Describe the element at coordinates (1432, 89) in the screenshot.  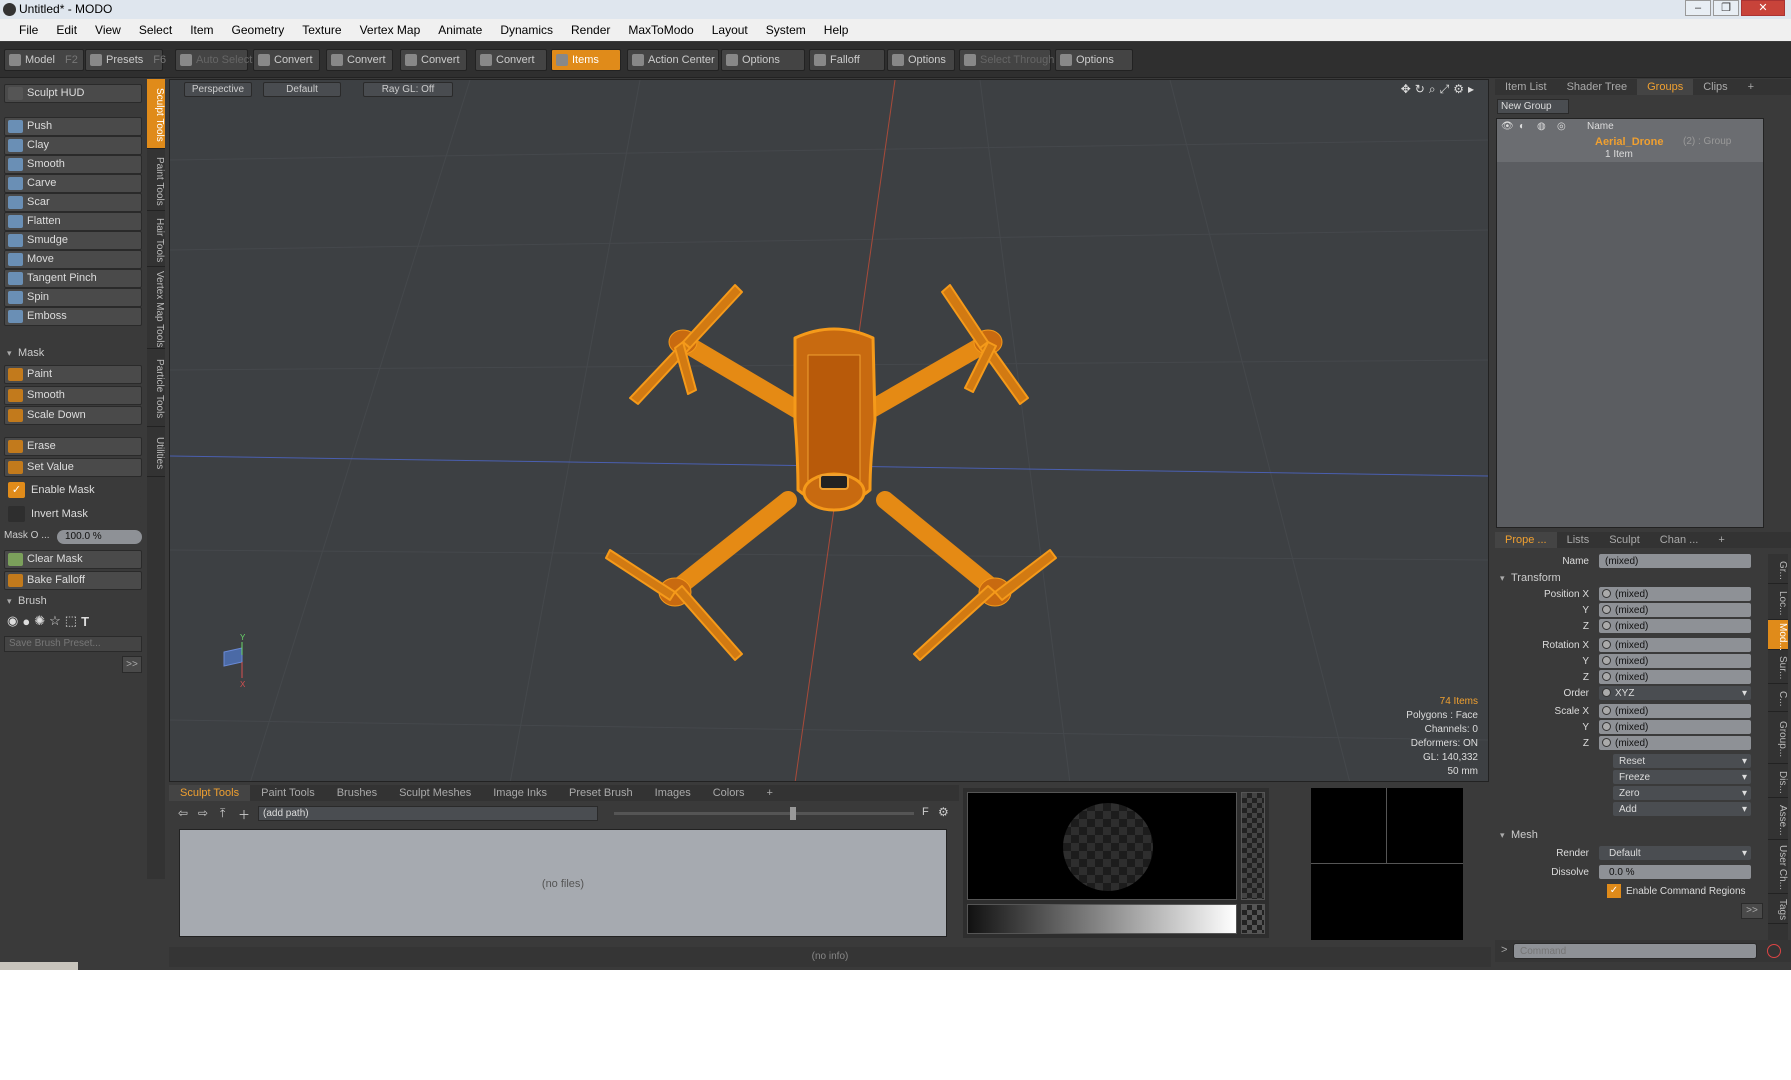
I see `zoom-icon: ⌕` at that location.